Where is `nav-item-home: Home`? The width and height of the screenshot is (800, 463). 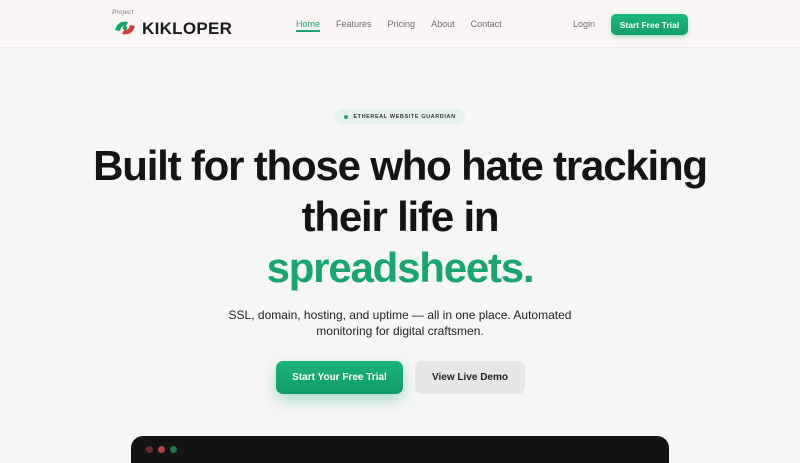 nav-item-home: Home is located at coordinates (308, 24).